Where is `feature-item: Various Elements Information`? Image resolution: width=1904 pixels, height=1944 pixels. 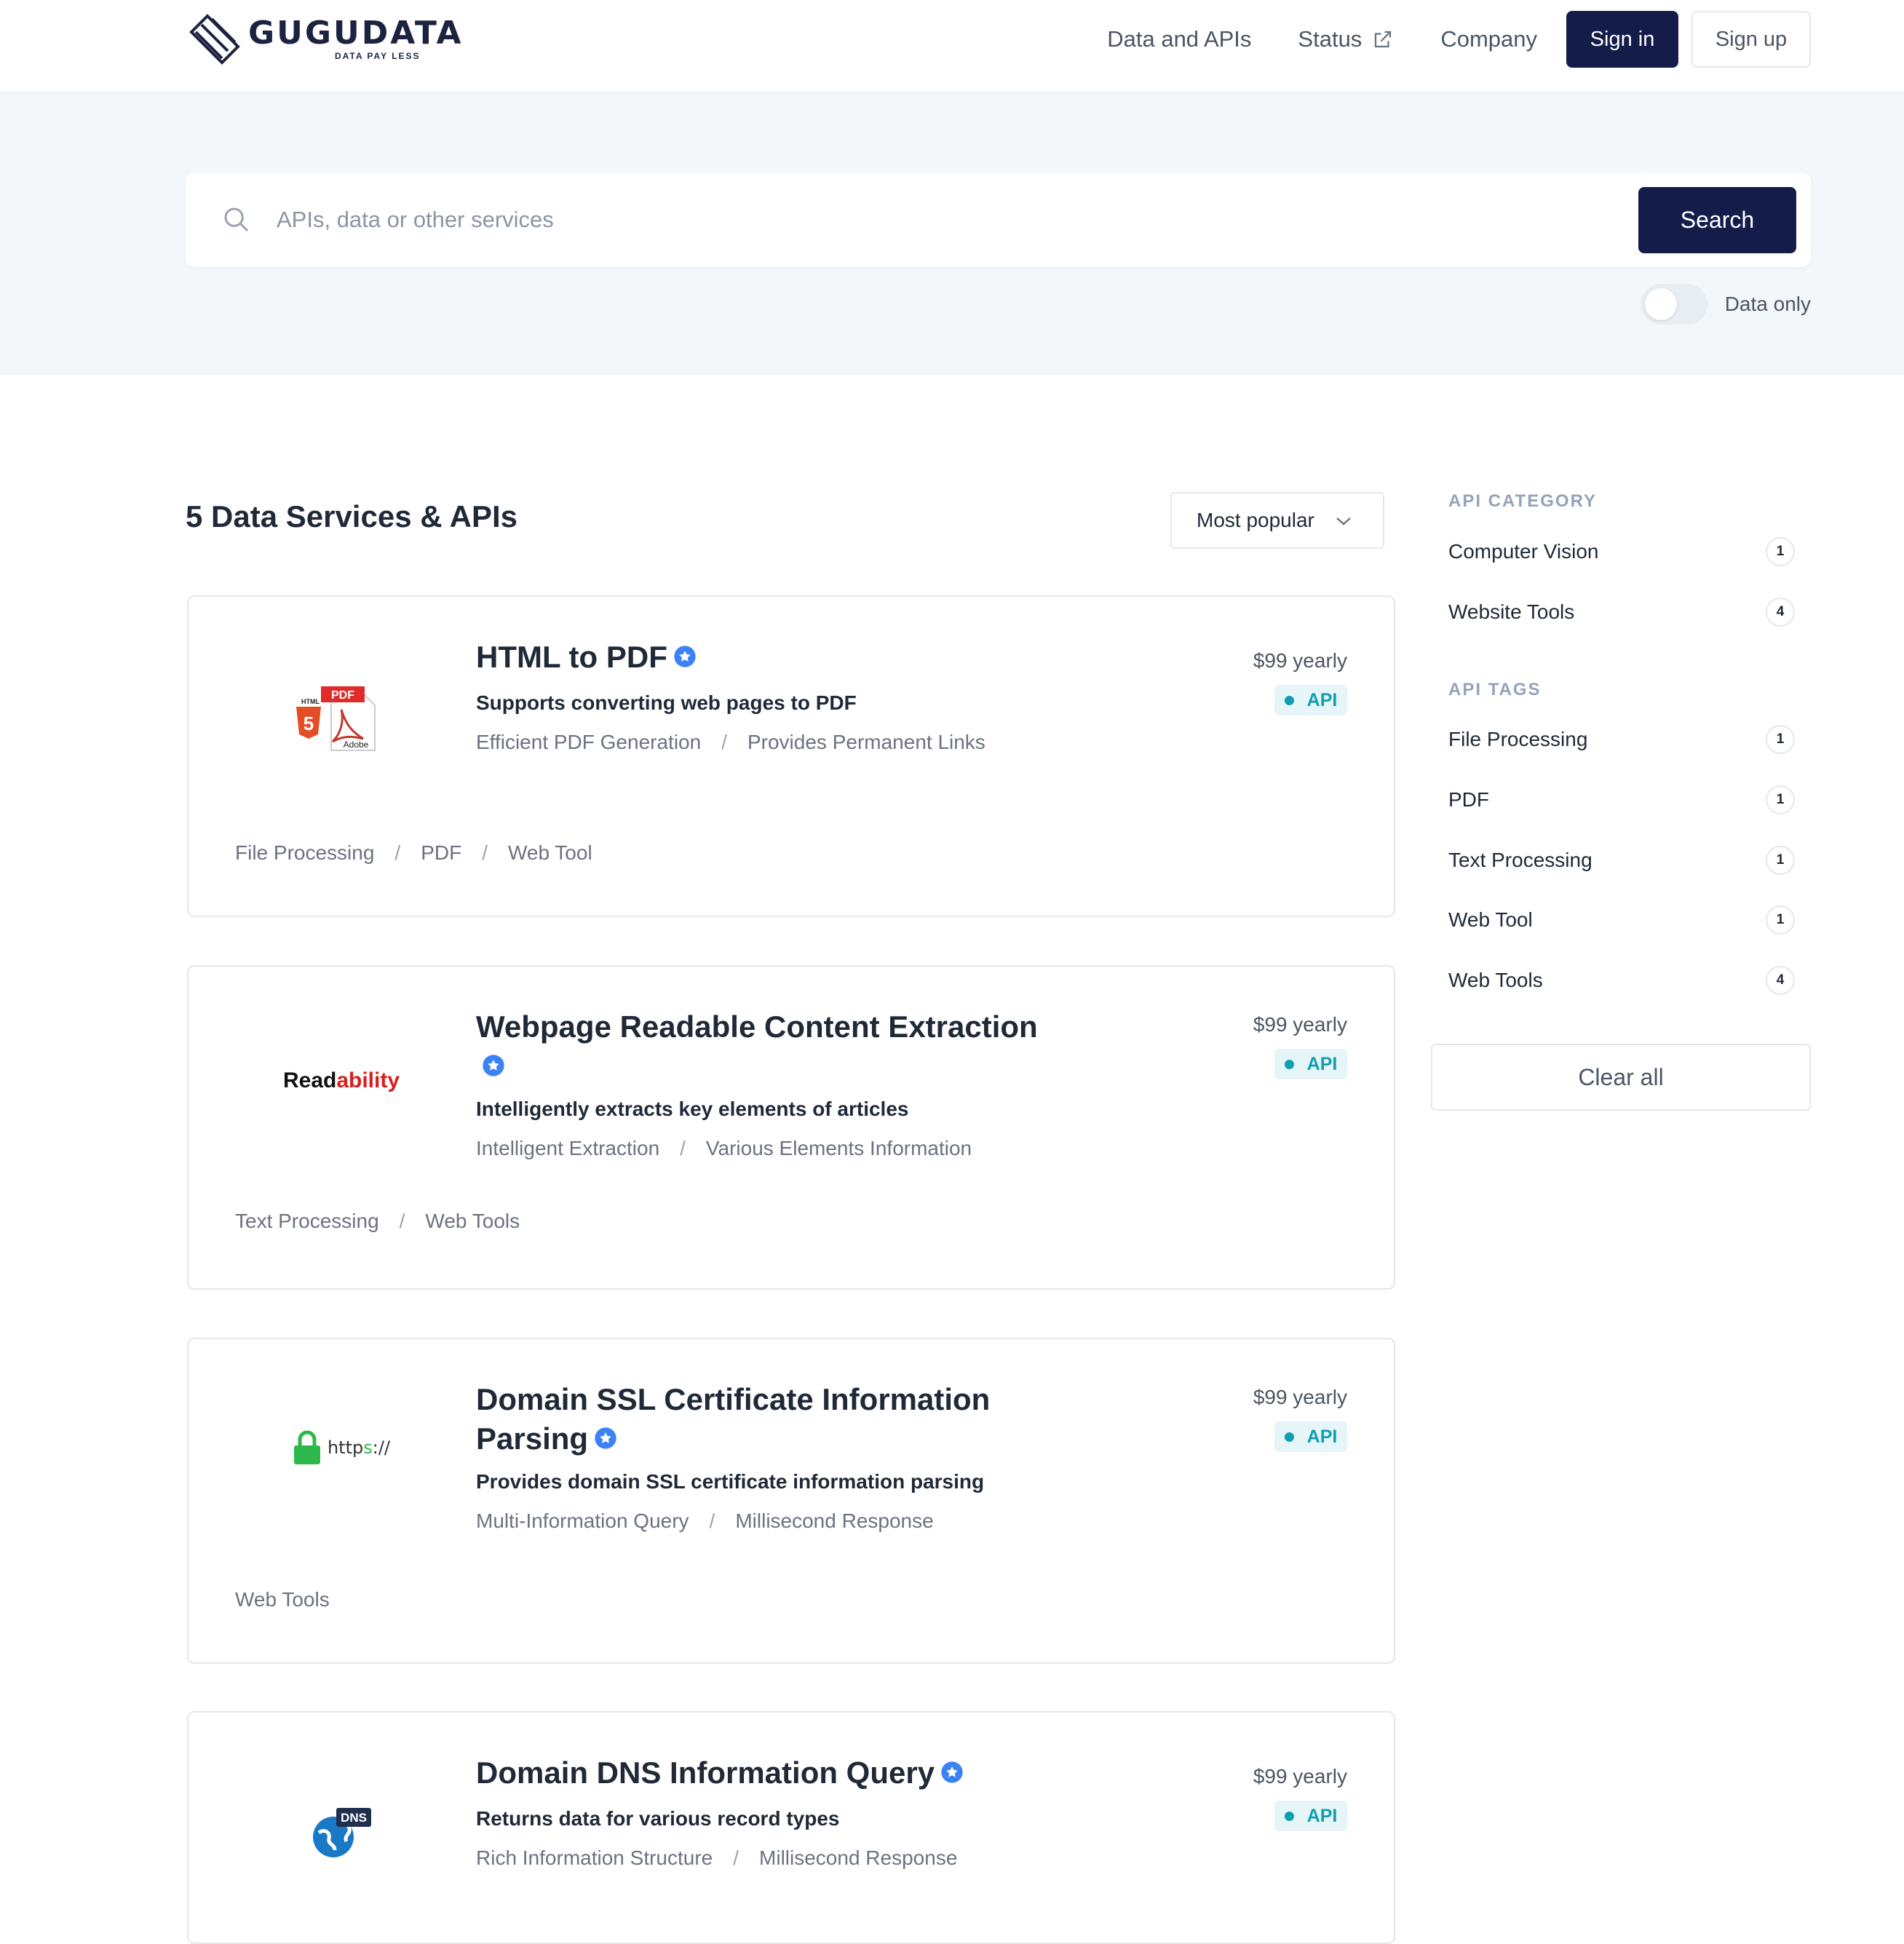 feature-item: Various Elements Information is located at coordinates (839, 1148).